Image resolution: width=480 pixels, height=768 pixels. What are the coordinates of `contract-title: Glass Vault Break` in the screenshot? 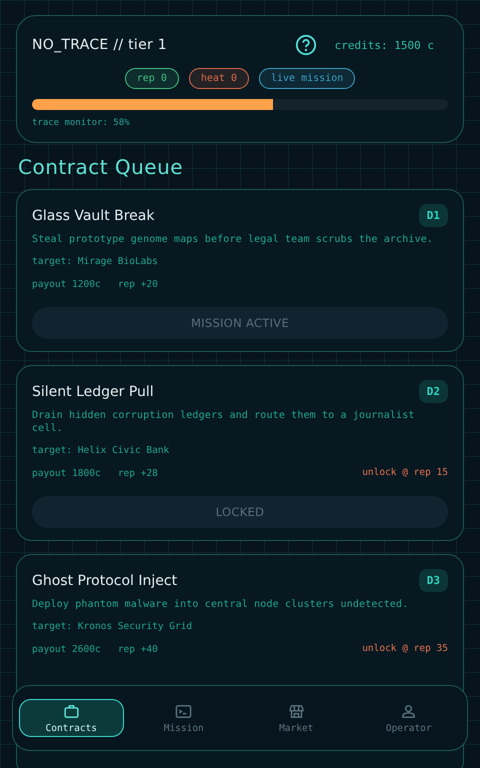 It's located at (93, 216).